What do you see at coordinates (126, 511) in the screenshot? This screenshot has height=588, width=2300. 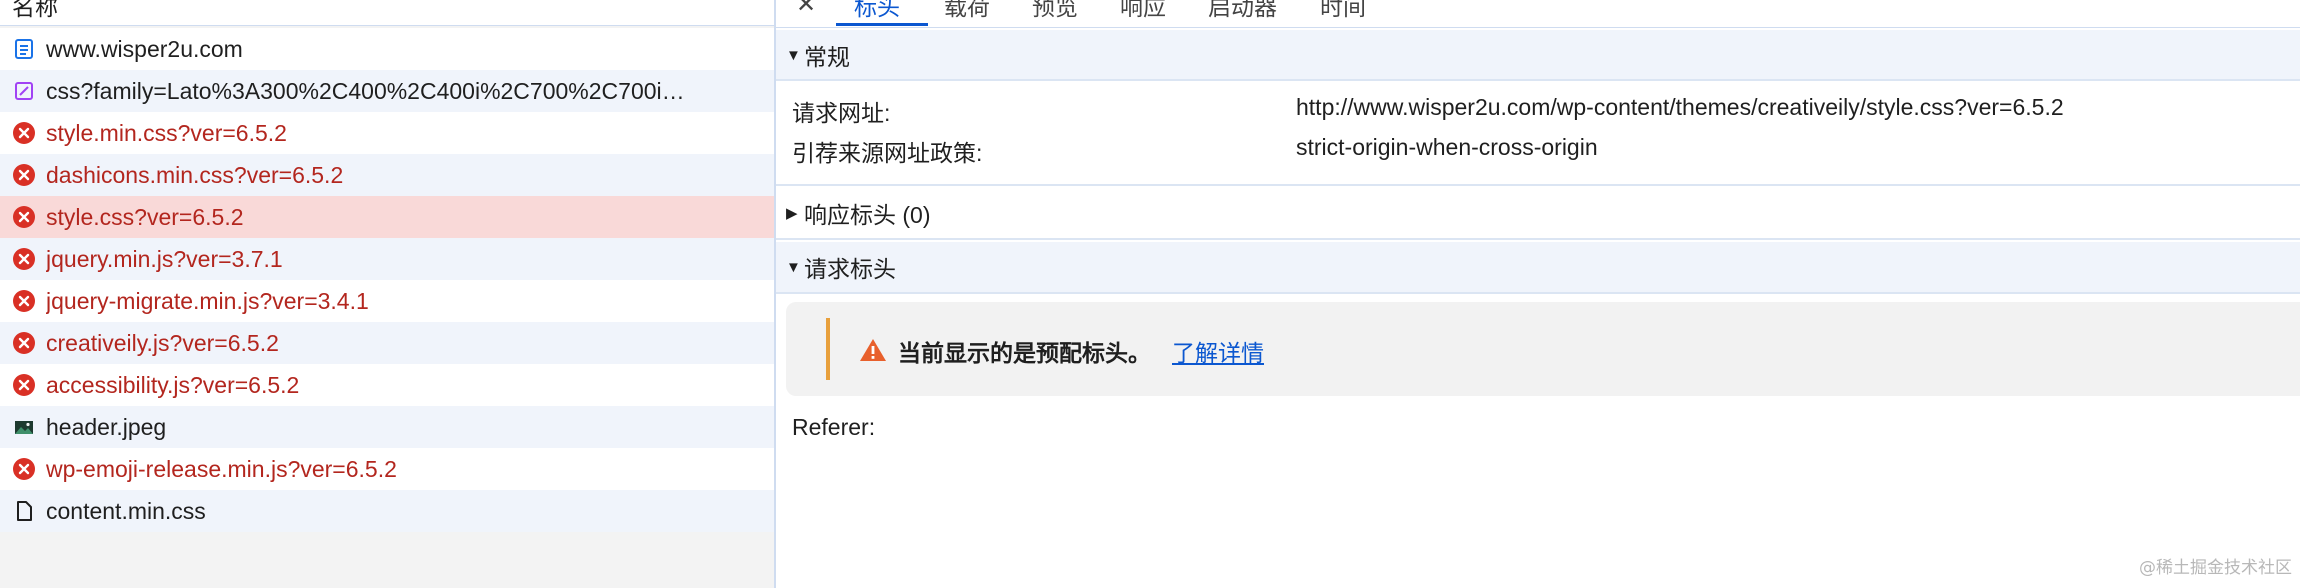 I see `request-name: content.min.css` at bounding box center [126, 511].